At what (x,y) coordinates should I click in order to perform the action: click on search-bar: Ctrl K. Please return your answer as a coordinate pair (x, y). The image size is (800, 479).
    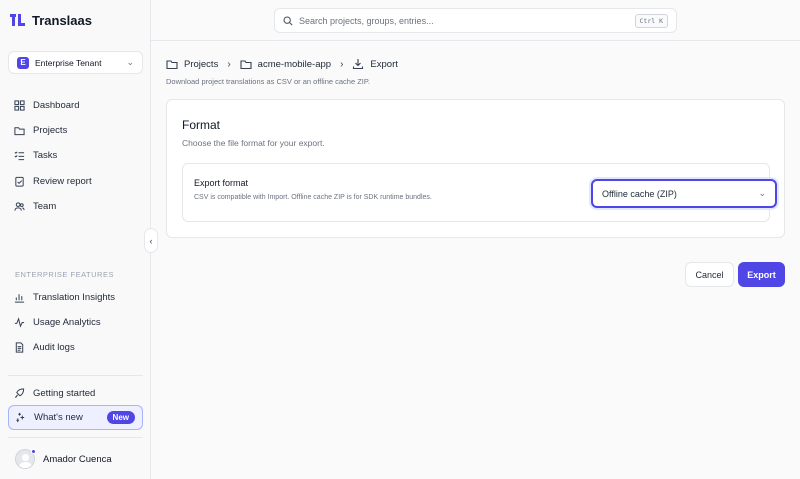
    Looking at the image, I should click on (475, 20).